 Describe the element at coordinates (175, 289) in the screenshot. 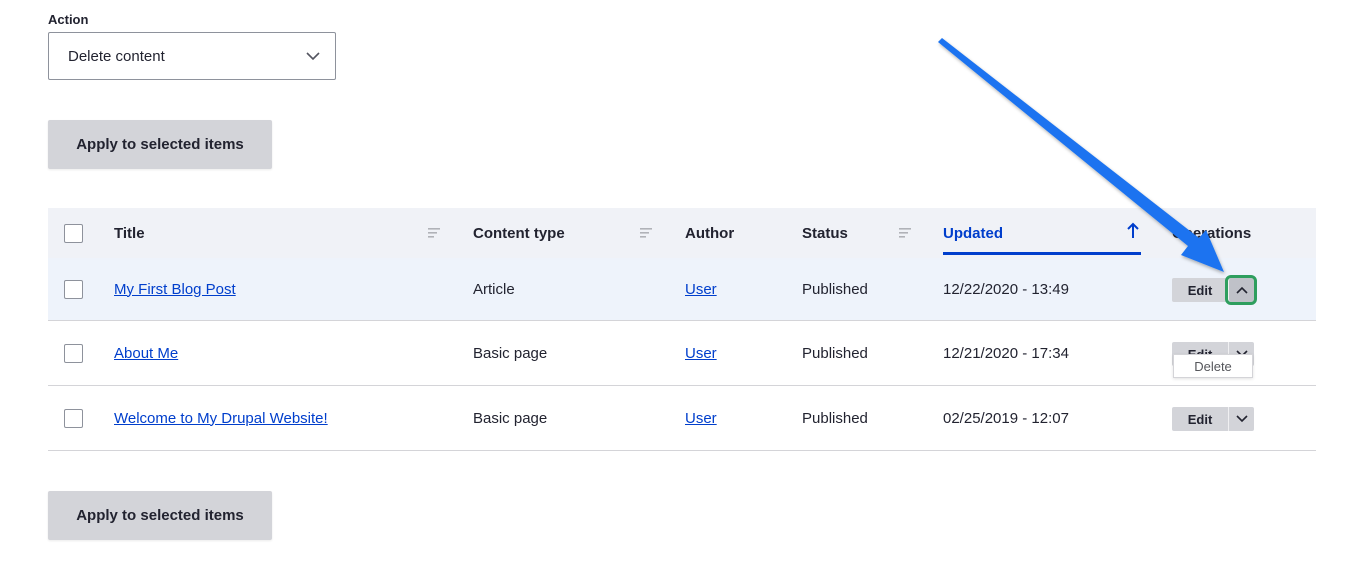

I see `title-link: My First Blog Post` at that location.